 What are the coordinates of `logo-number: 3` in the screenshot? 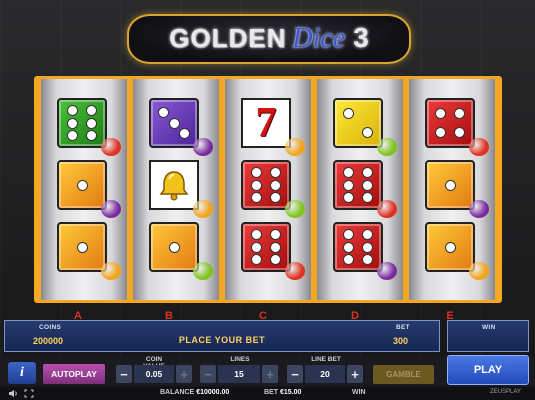 It's located at (361, 37).